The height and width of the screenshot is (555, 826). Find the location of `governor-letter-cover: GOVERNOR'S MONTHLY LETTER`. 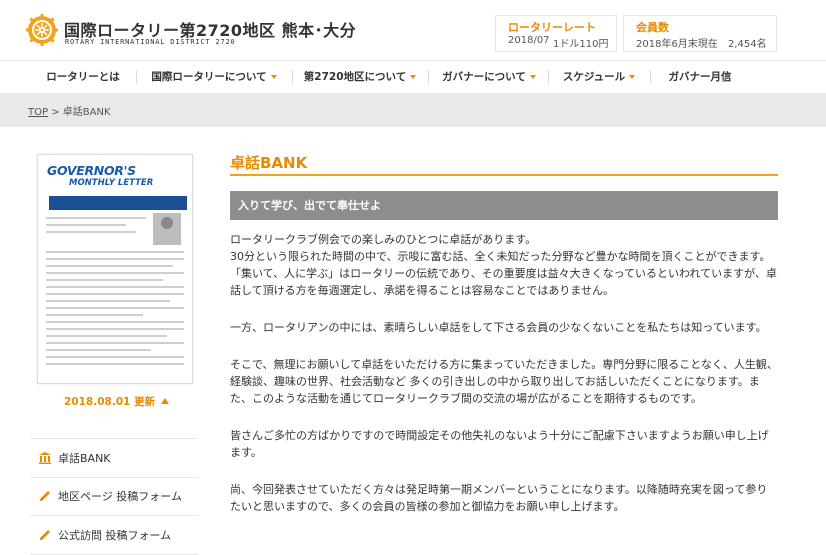

governor-letter-cover: GOVERNOR'S MONTHLY LETTER is located at coordinates (115, 269).